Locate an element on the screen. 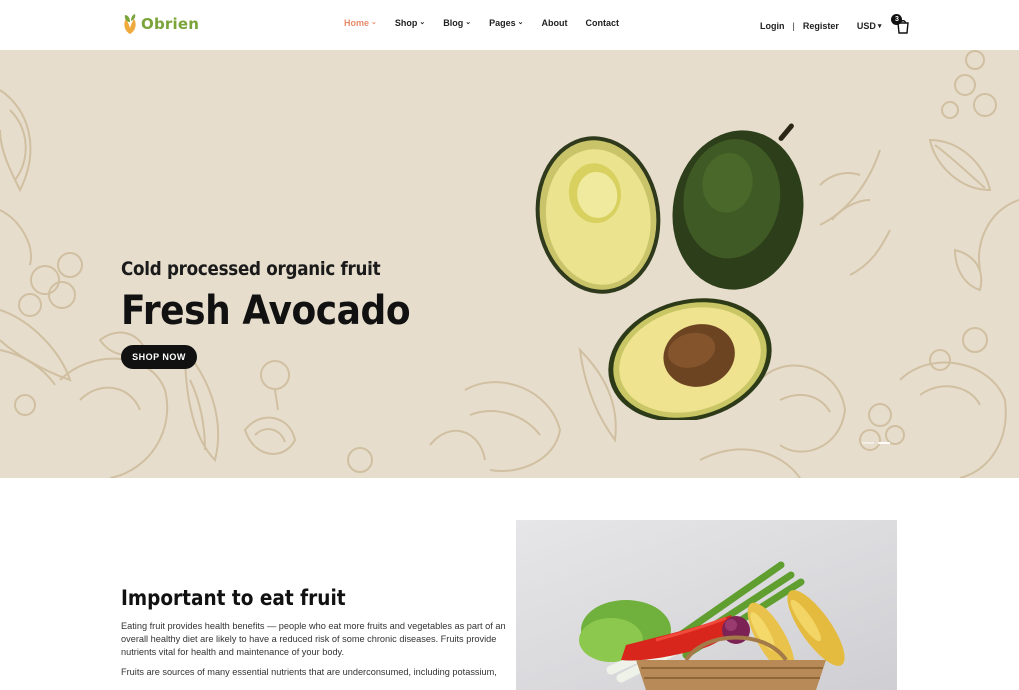 Image resolution: width=1019 pixels, height=690 pixels. nav-blog-label: Blog is located at coordinates (453, 23).